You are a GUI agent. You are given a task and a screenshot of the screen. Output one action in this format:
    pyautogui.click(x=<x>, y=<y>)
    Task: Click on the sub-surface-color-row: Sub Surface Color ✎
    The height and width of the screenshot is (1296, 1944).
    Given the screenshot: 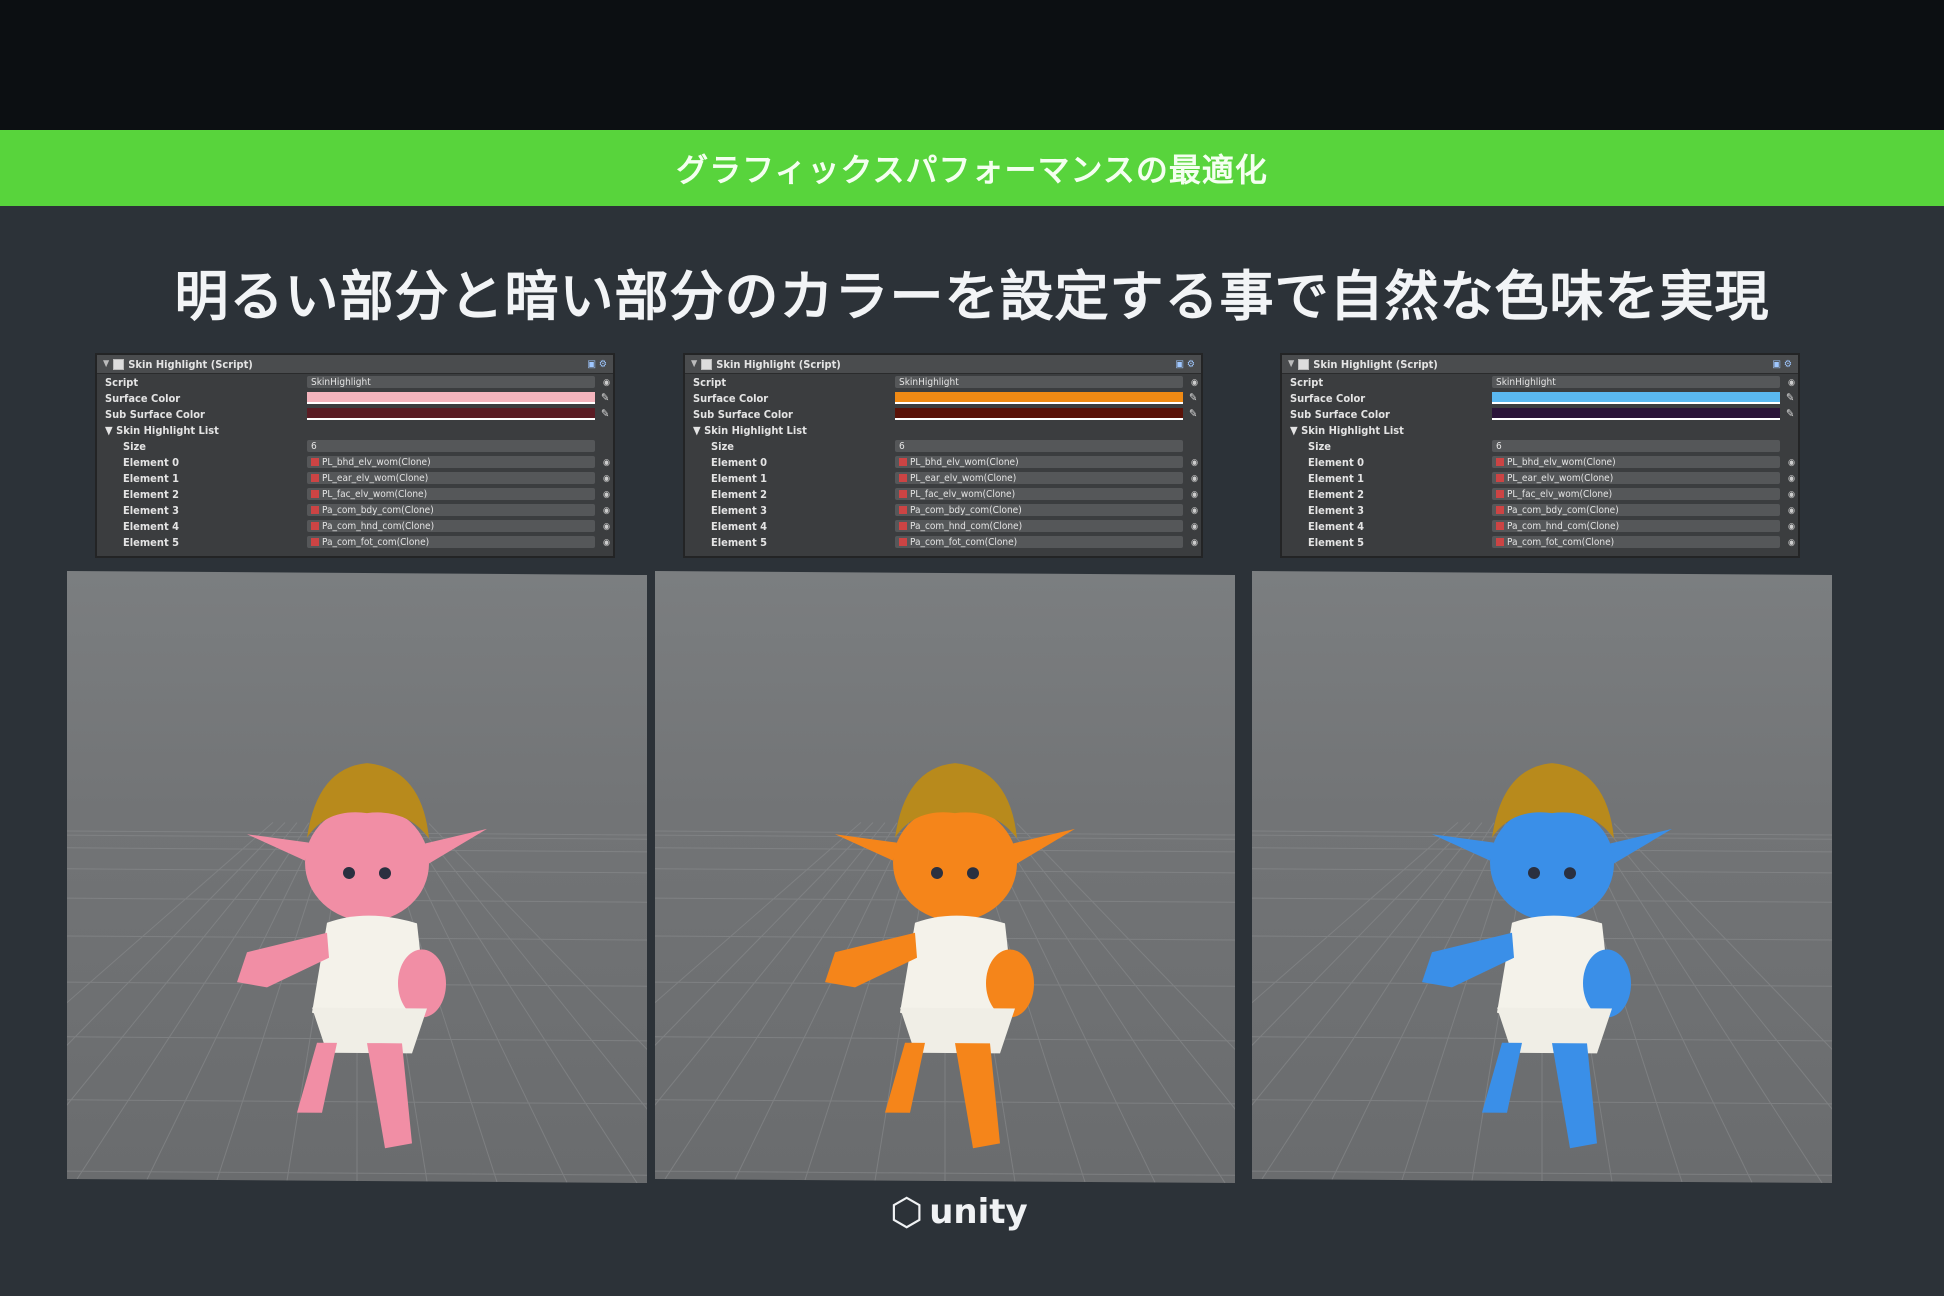 What is the action you would take?
    pyautogui.click(x=1540, y=414)
    